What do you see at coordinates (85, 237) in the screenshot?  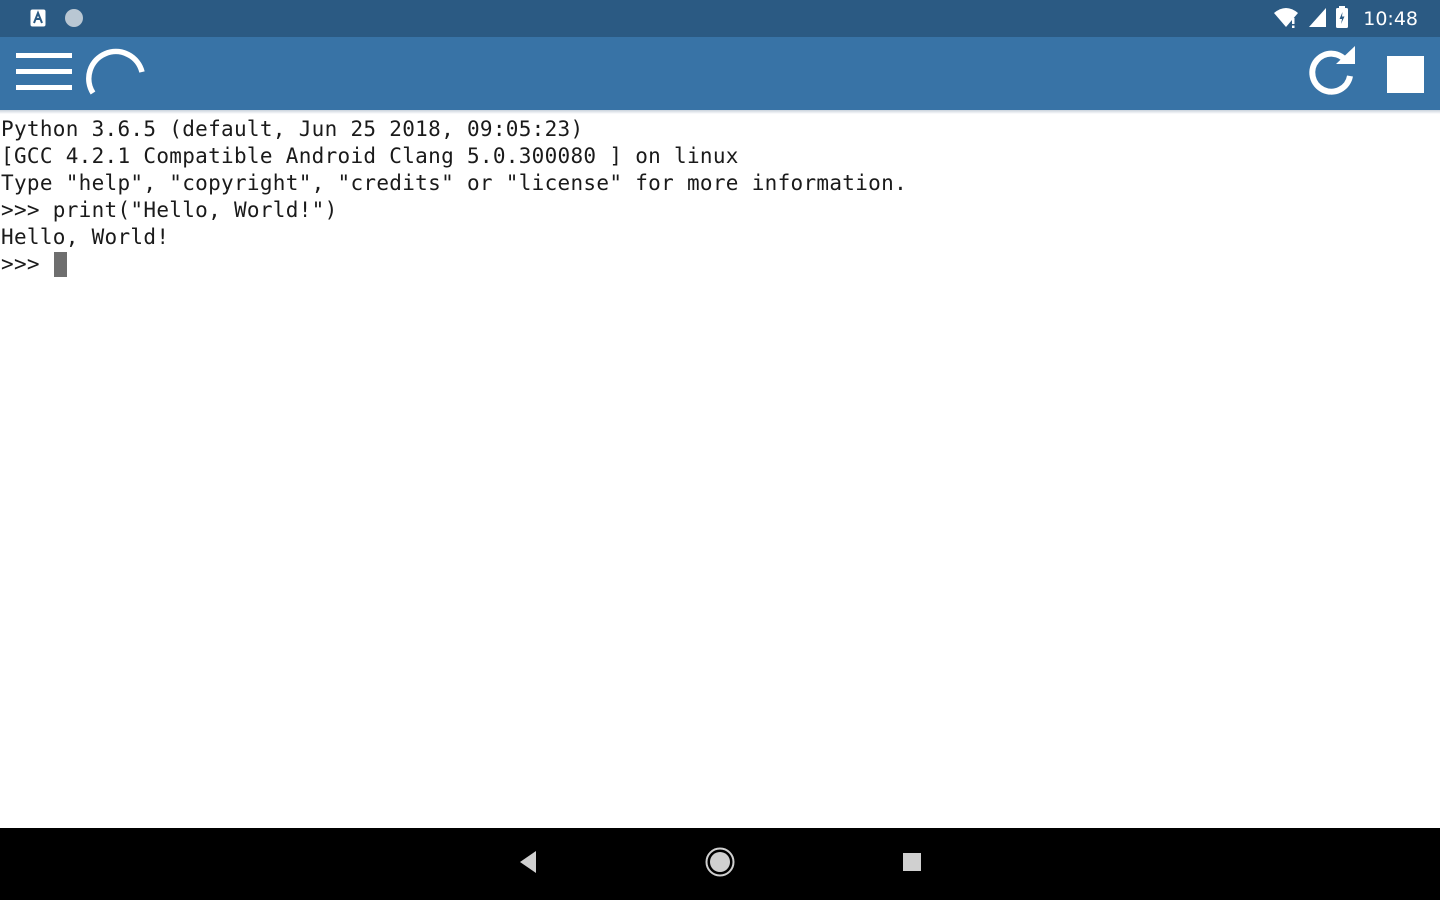 I see `output-line: Hello, World!` at bounding box center [85, 237].